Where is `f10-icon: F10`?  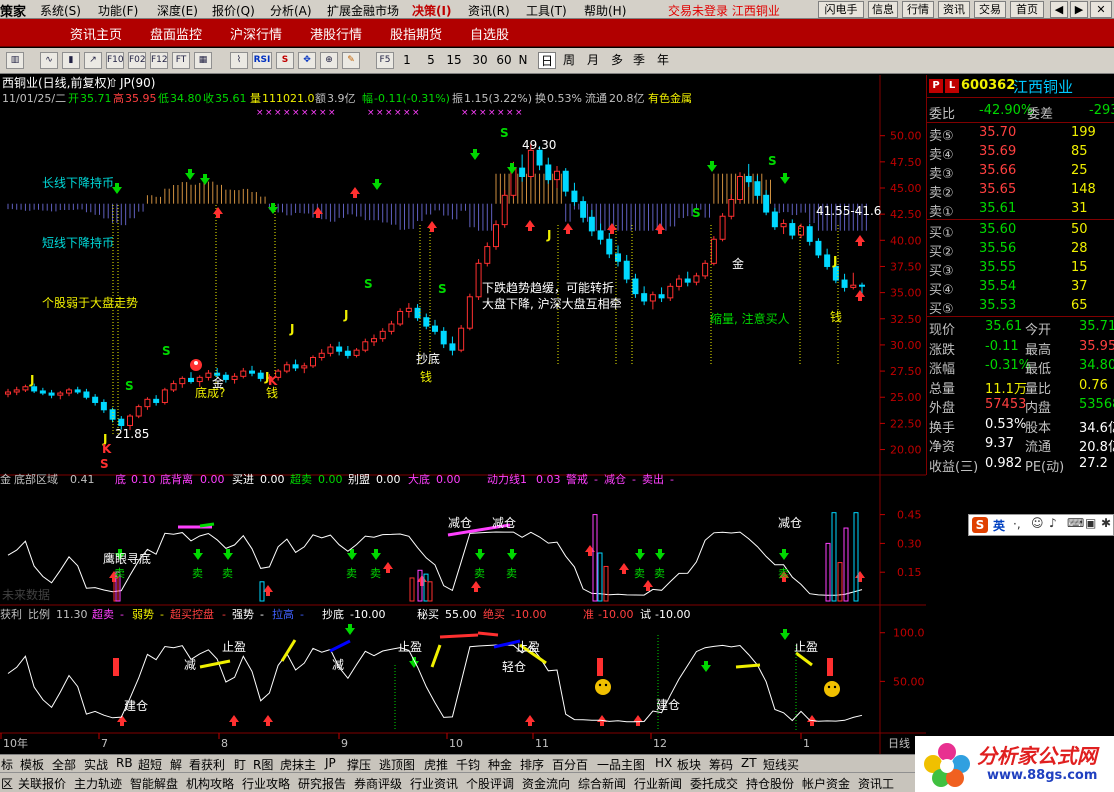
f10-icon: F10 is located at coordinates (115, 60).